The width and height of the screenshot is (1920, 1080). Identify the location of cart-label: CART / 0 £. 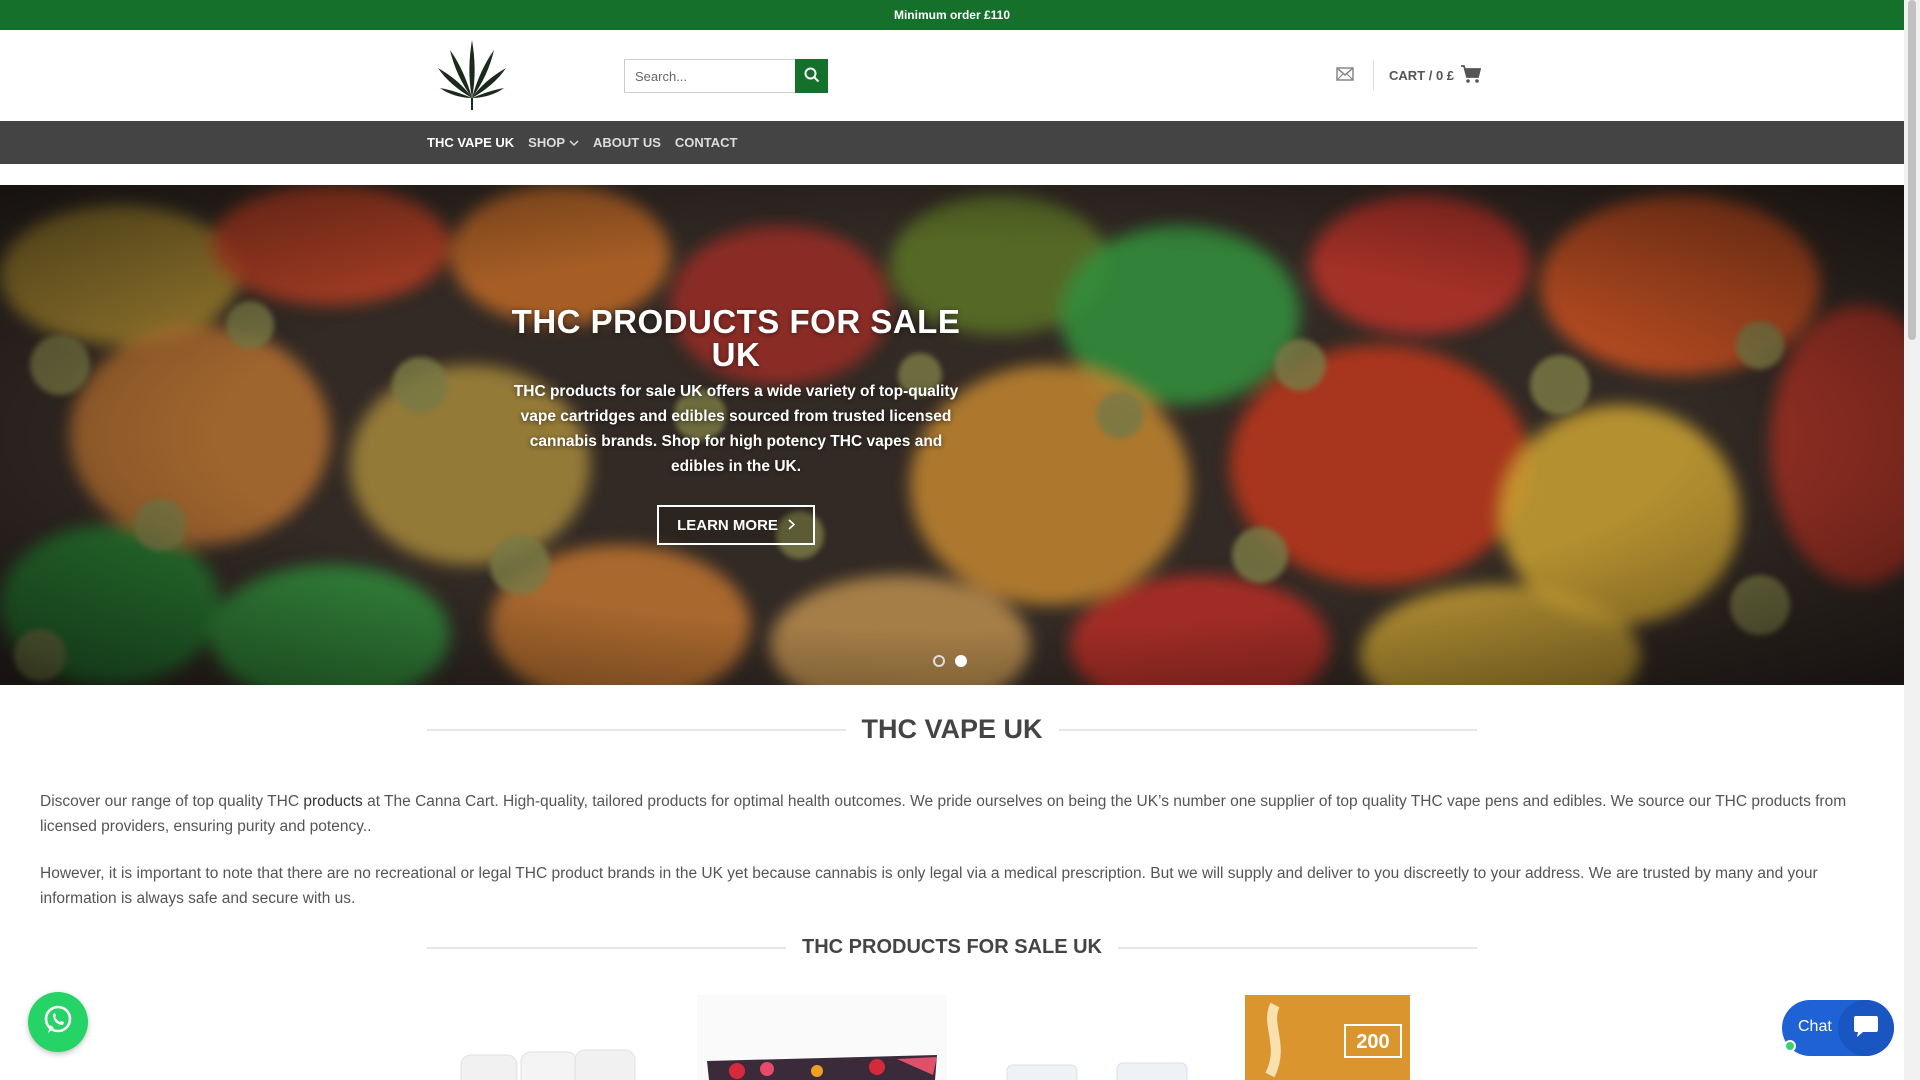
(1422, 75).